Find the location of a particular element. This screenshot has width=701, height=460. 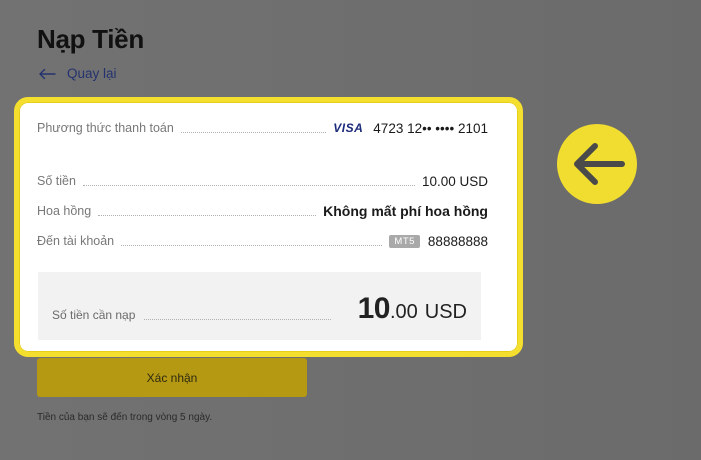

arrival-note: Tiền của bạn sẽ đến trong vòng 5 ngày. is located at coordinates (125, 417).